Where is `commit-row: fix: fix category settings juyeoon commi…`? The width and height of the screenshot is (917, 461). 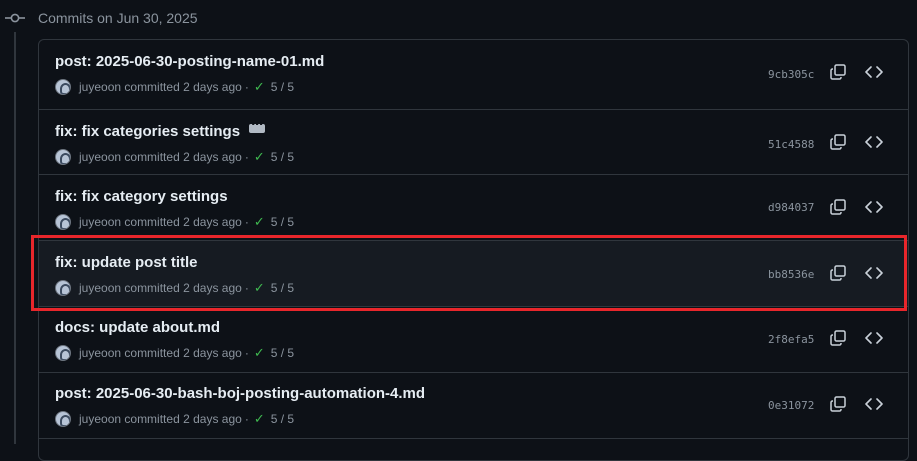
commit-row: fix: fix category settings juyeoon commi… is located at coordinates (473, 208).